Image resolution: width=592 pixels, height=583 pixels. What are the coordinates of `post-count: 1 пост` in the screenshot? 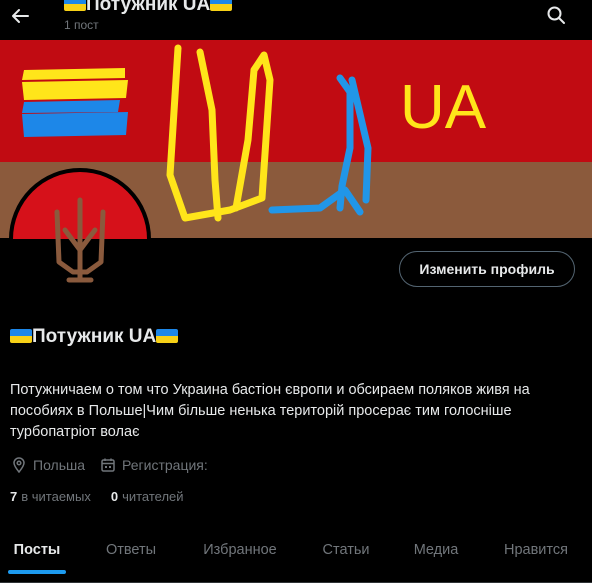 It's located at (81, 25).